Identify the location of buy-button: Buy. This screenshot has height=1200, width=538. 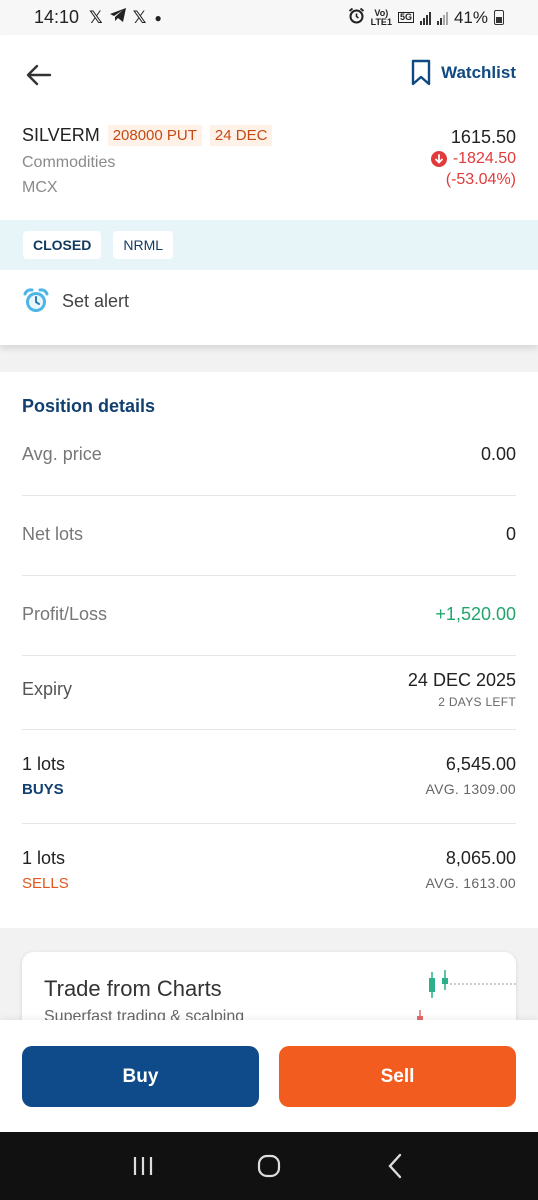
(140, 1076).